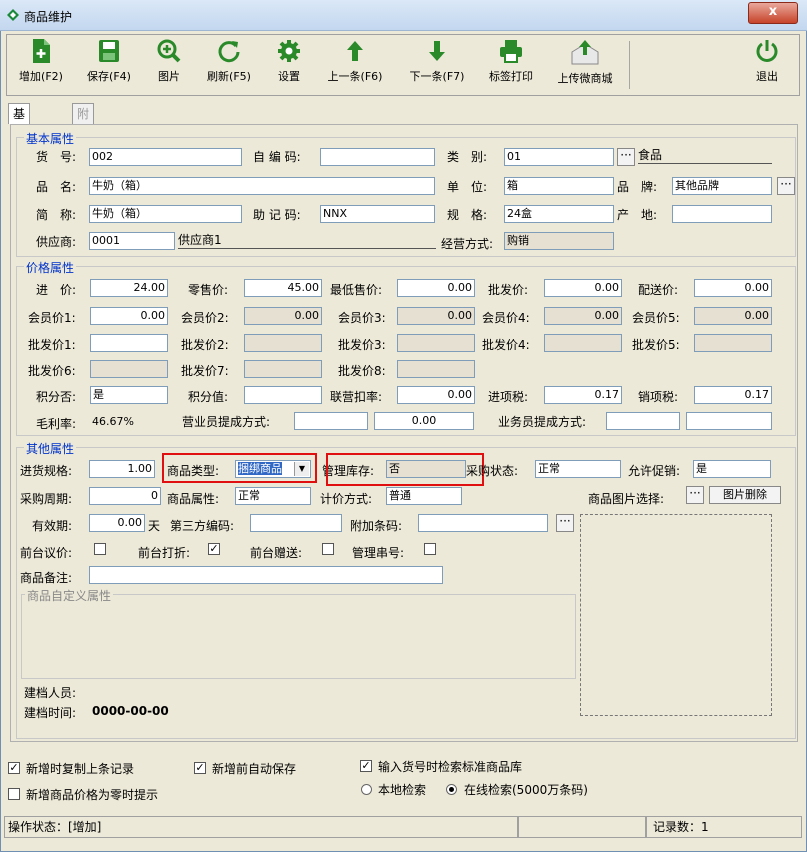  What do you see at coordinates (229, 61) in the screenshot?
I see `refresh-button: 刷新(F5)` at bounding box center [229, 61].